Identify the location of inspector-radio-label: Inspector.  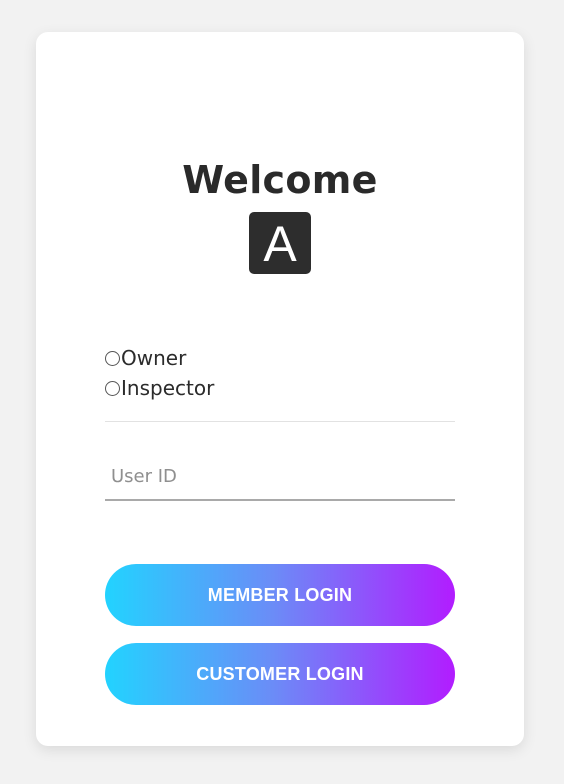
(168, 388).